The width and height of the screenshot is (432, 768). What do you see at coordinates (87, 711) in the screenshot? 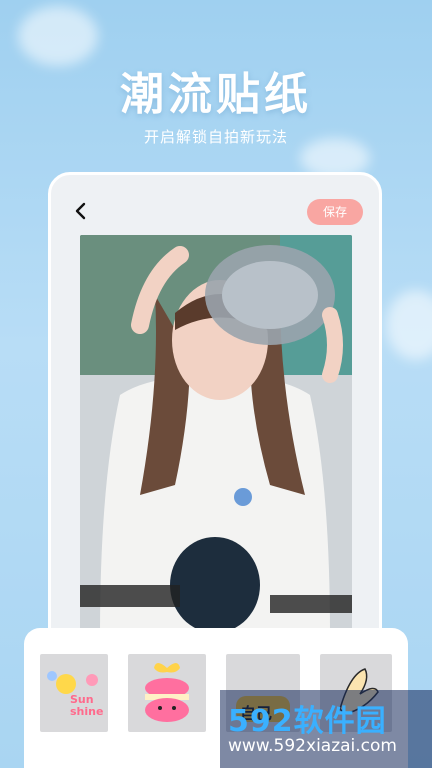
I see `sticker-text: shine` at bounding box center [87, 711].